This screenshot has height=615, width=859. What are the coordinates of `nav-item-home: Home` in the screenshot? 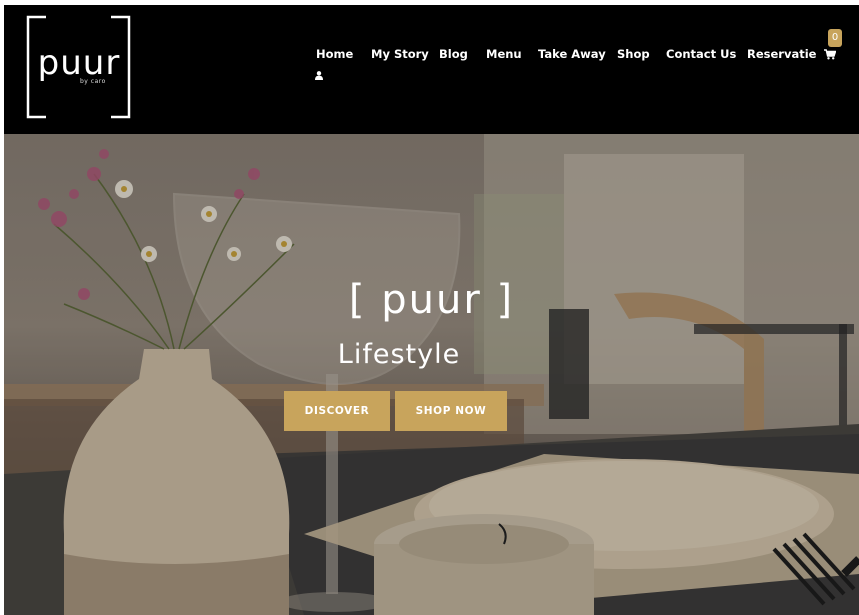 It's located at (334, 54).